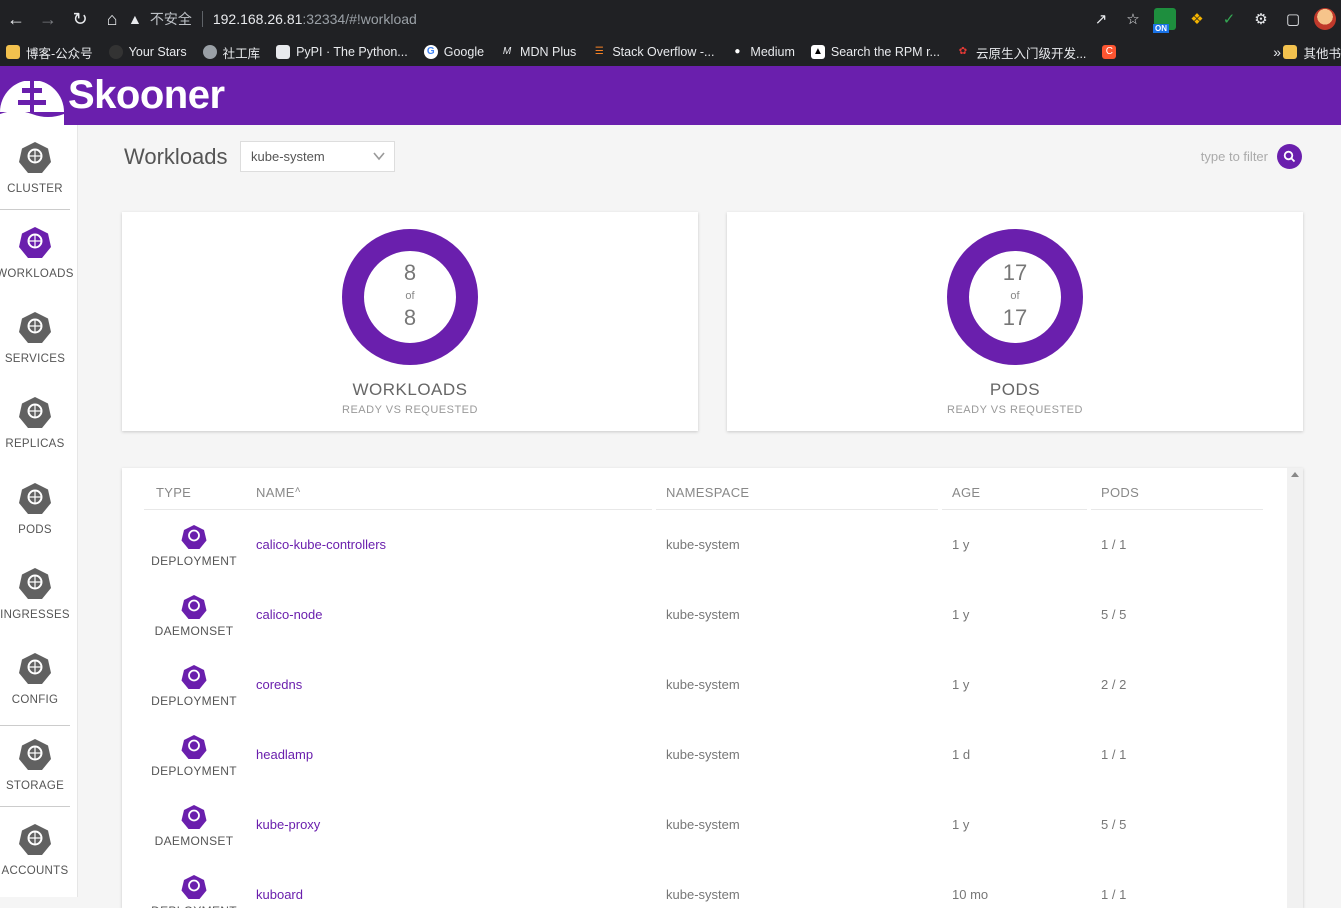 The image size is (1341, 908). I want to click on url-path: :32334/#!workload, so click(359, 19).